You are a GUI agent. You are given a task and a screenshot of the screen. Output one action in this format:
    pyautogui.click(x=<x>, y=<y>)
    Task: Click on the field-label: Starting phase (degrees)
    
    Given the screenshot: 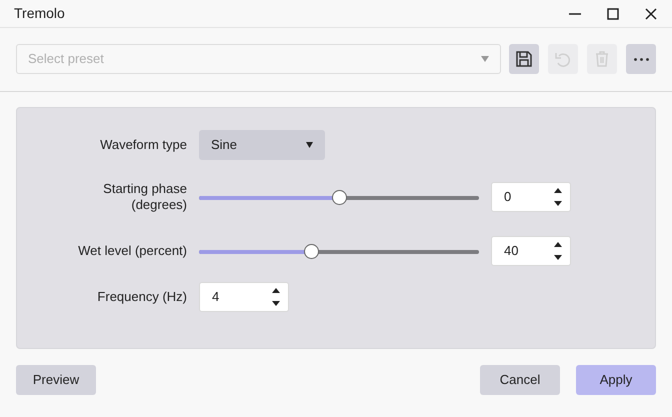 What is the action you would take?
    pyautogui.click(x=144, y=197)
    